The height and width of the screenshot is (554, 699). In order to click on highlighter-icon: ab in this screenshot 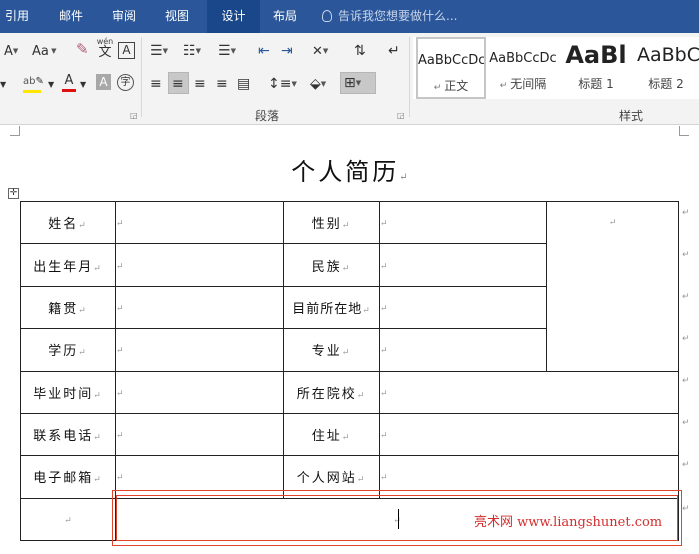, I will do `click(29, 81)`.